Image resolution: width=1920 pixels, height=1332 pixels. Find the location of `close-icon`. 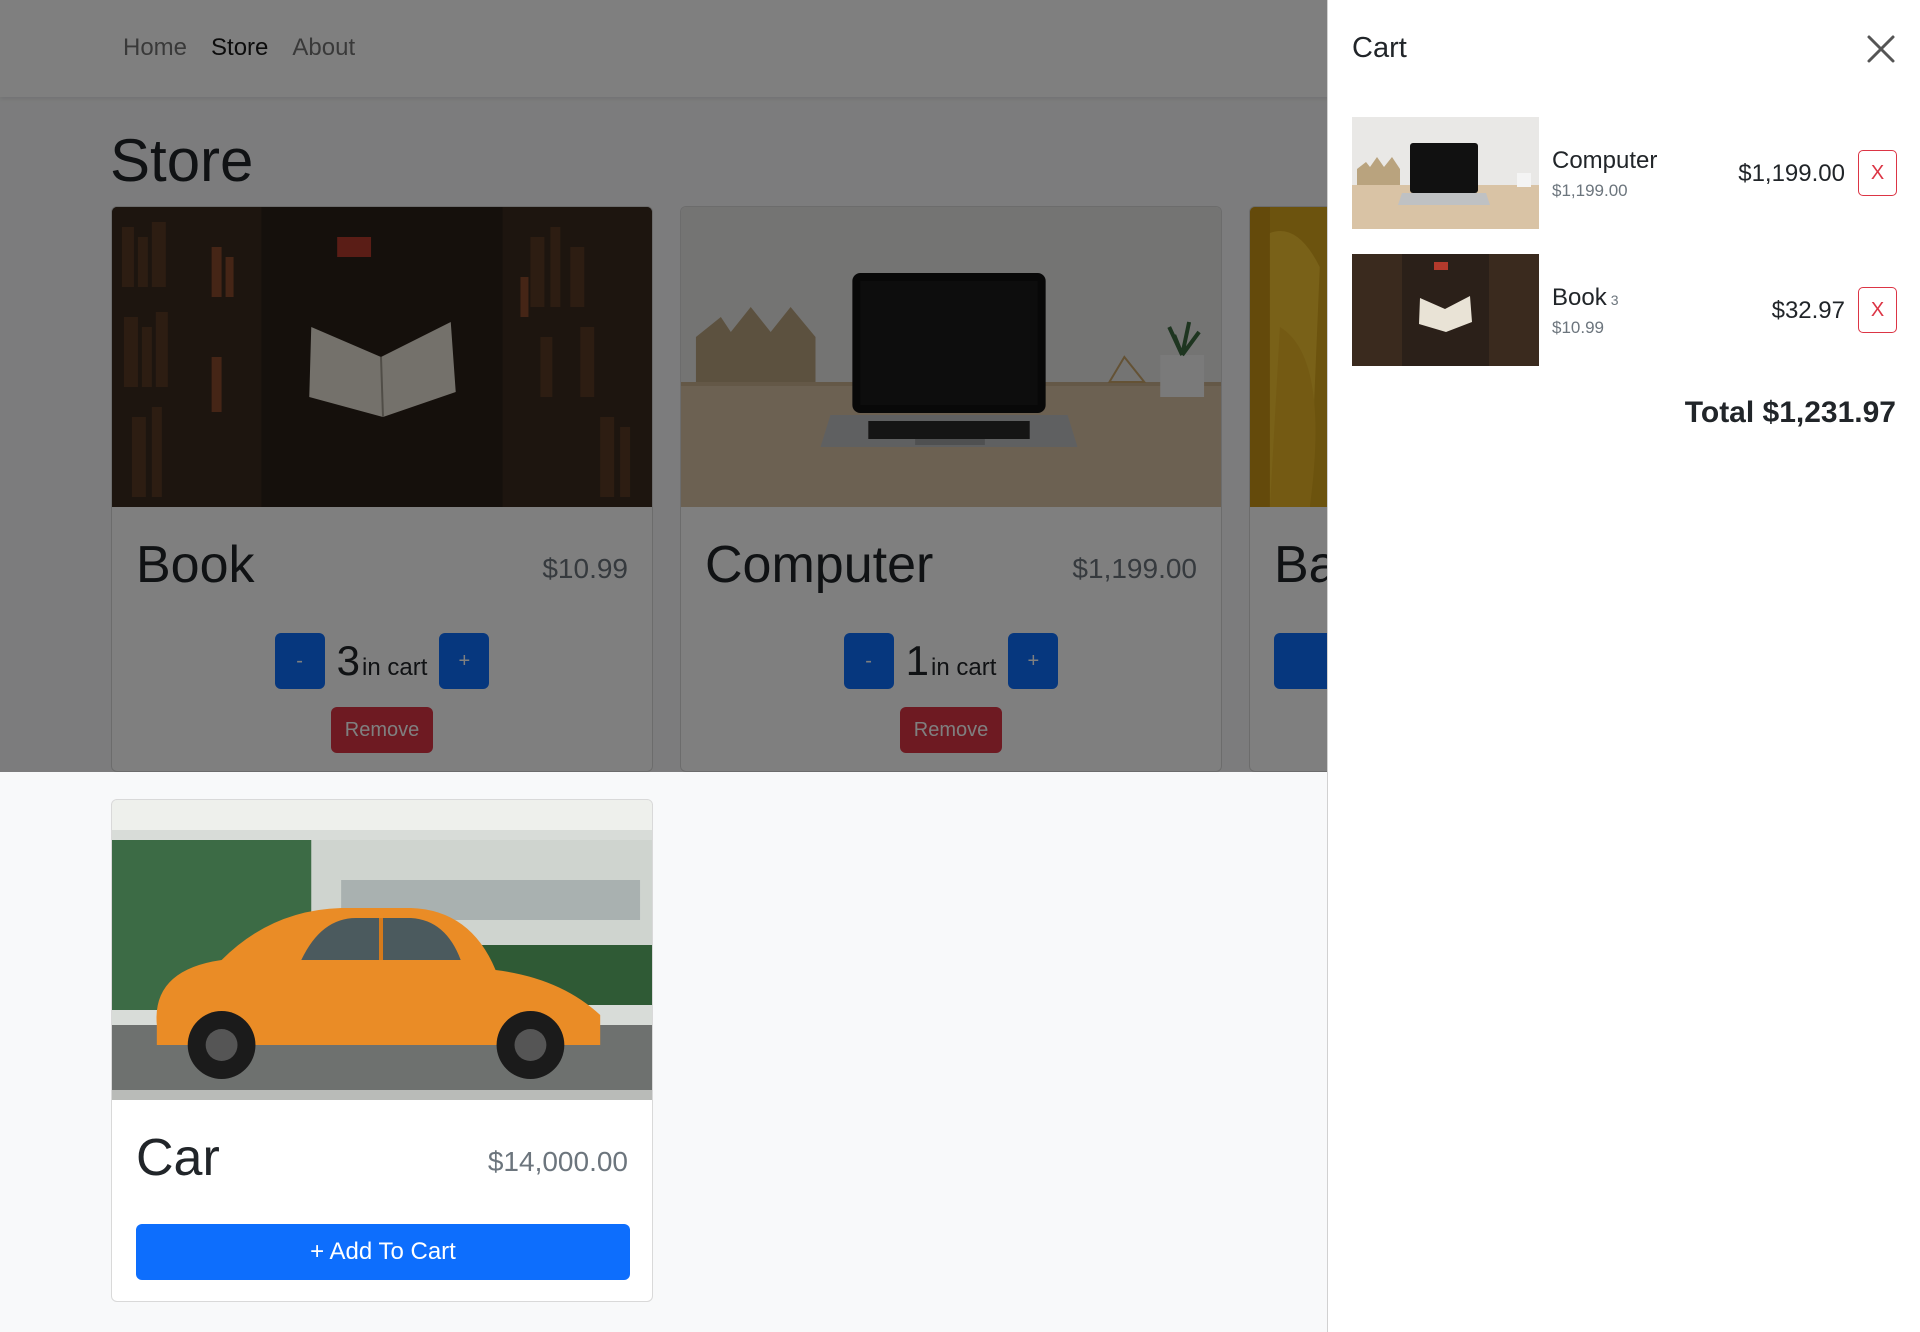

close-icon is located at coordinates (1881, 49).